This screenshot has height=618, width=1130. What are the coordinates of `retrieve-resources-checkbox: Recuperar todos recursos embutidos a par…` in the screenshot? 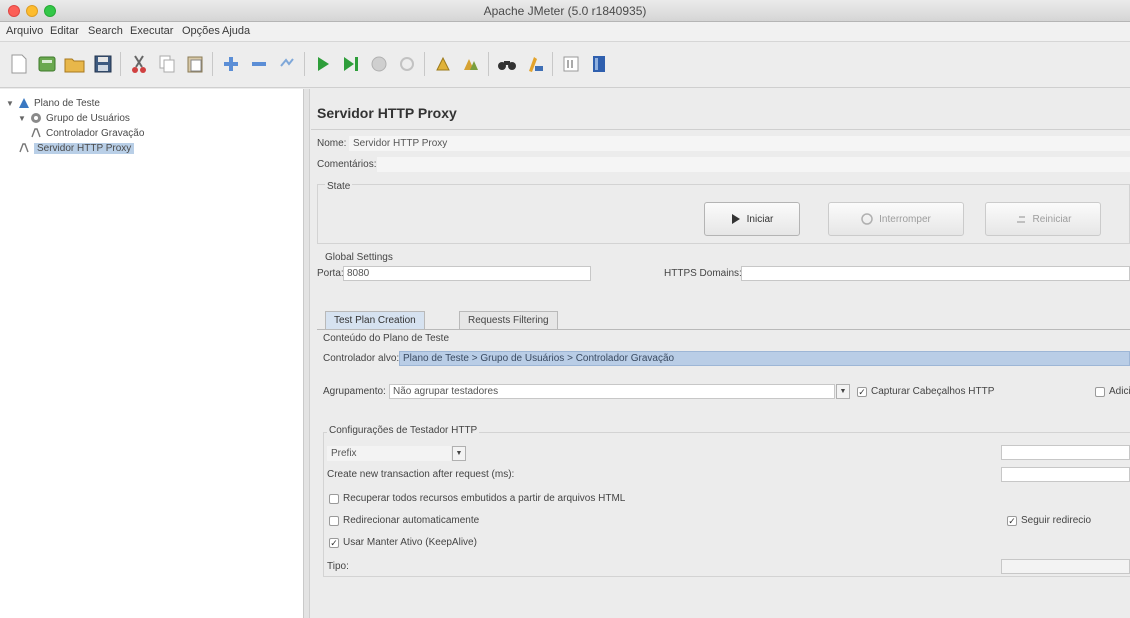 It's located at (477, 498).